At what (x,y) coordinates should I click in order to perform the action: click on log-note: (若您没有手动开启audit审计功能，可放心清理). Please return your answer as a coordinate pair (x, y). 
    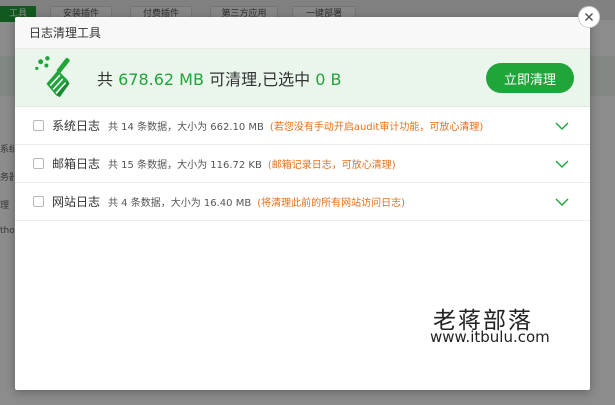
    Looking at the image, I should click on (376, 127).